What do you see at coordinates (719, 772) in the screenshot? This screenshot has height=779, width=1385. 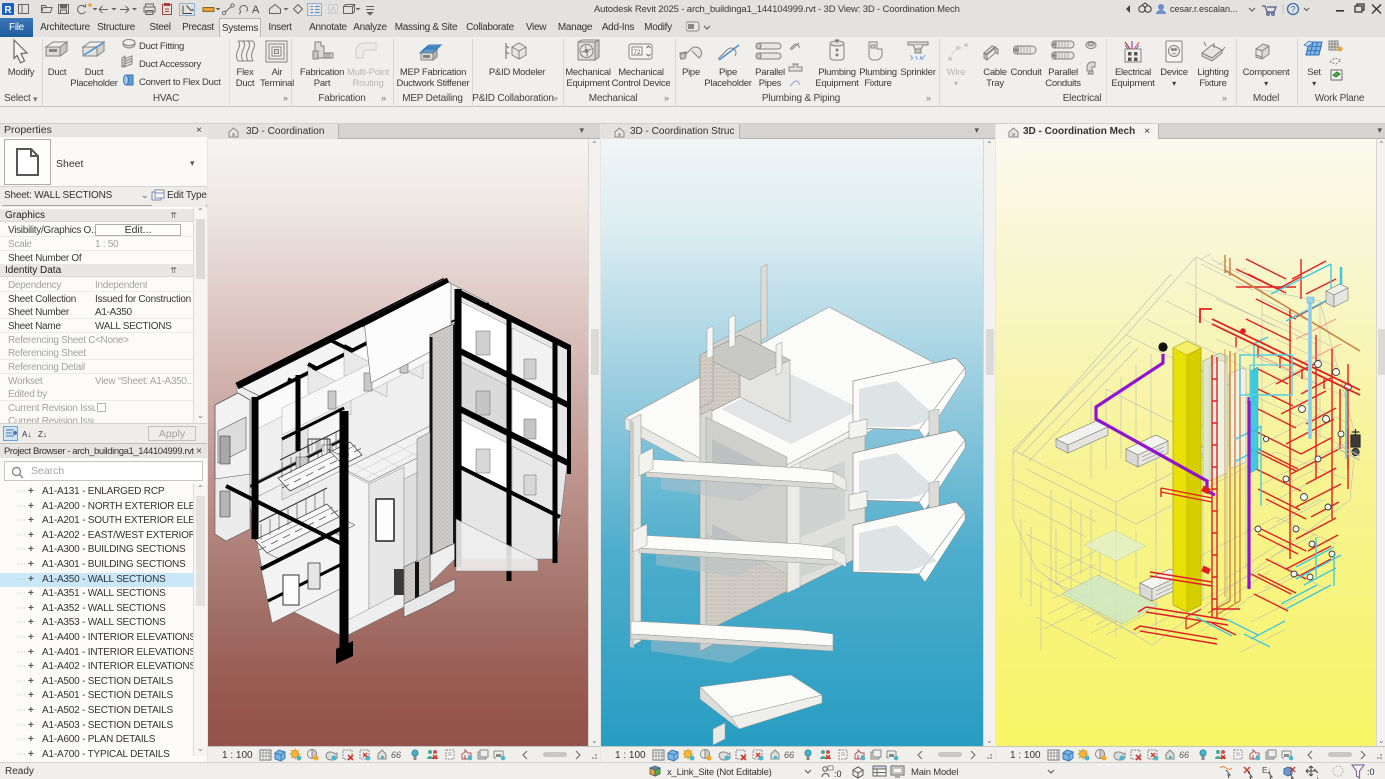 I see `svg-text: x_Link_Site (Not Editable)` at bounding box center [719, 772].